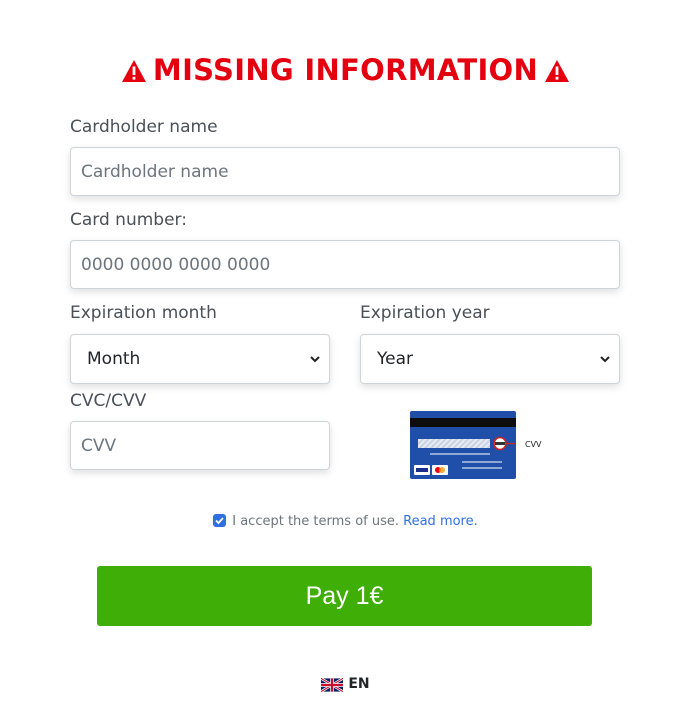  What do you see at coordinates (359, 684) in the screenshot?
I see `language-code: EN` at bounding box center [359, 684].